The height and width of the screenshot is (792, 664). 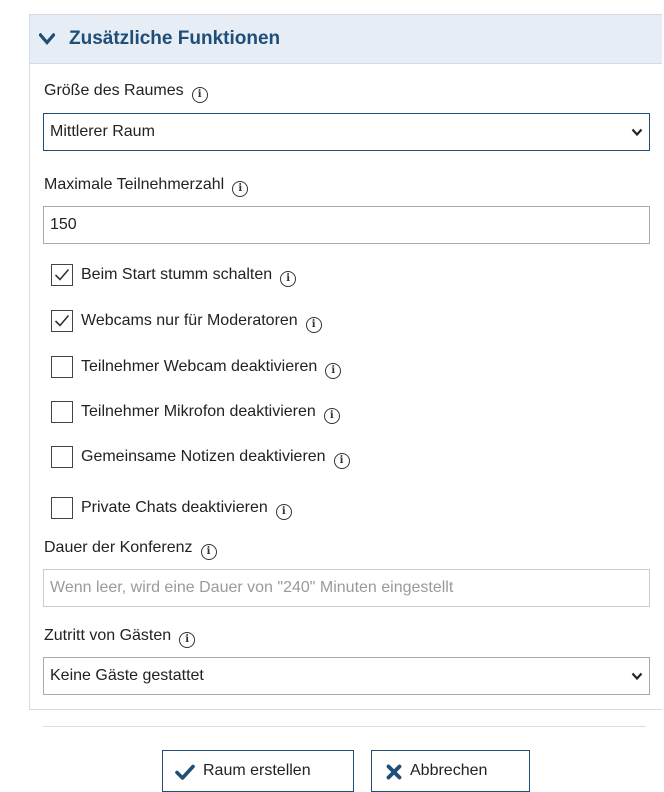 I want to click on guest-access-label: Zutritt von Gästen i, so click(x=120, y=637).